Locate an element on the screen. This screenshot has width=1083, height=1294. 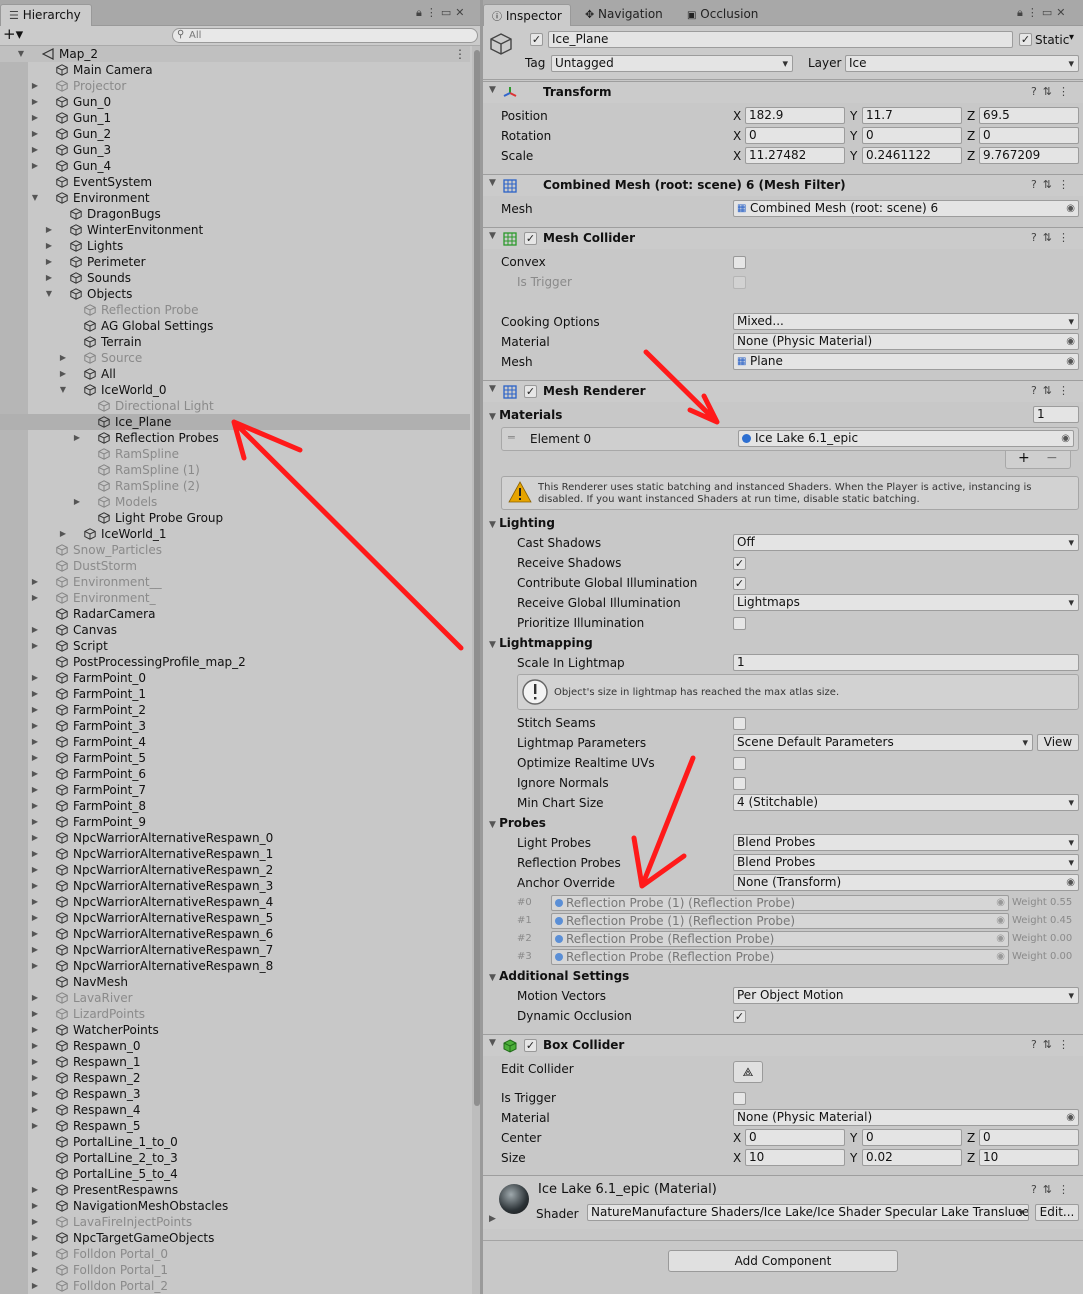
hierarchy-item: ▶ FarmPoint_6 is located at coordinates (235, 774).